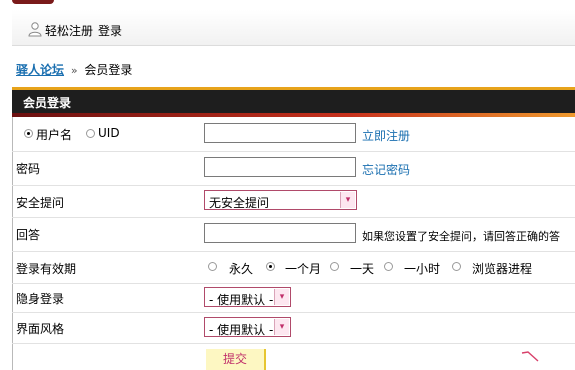 The width and height of the screenshot is (575, 370). I want to click on breadcrumb-current: 会员登录, so click(108, 70).